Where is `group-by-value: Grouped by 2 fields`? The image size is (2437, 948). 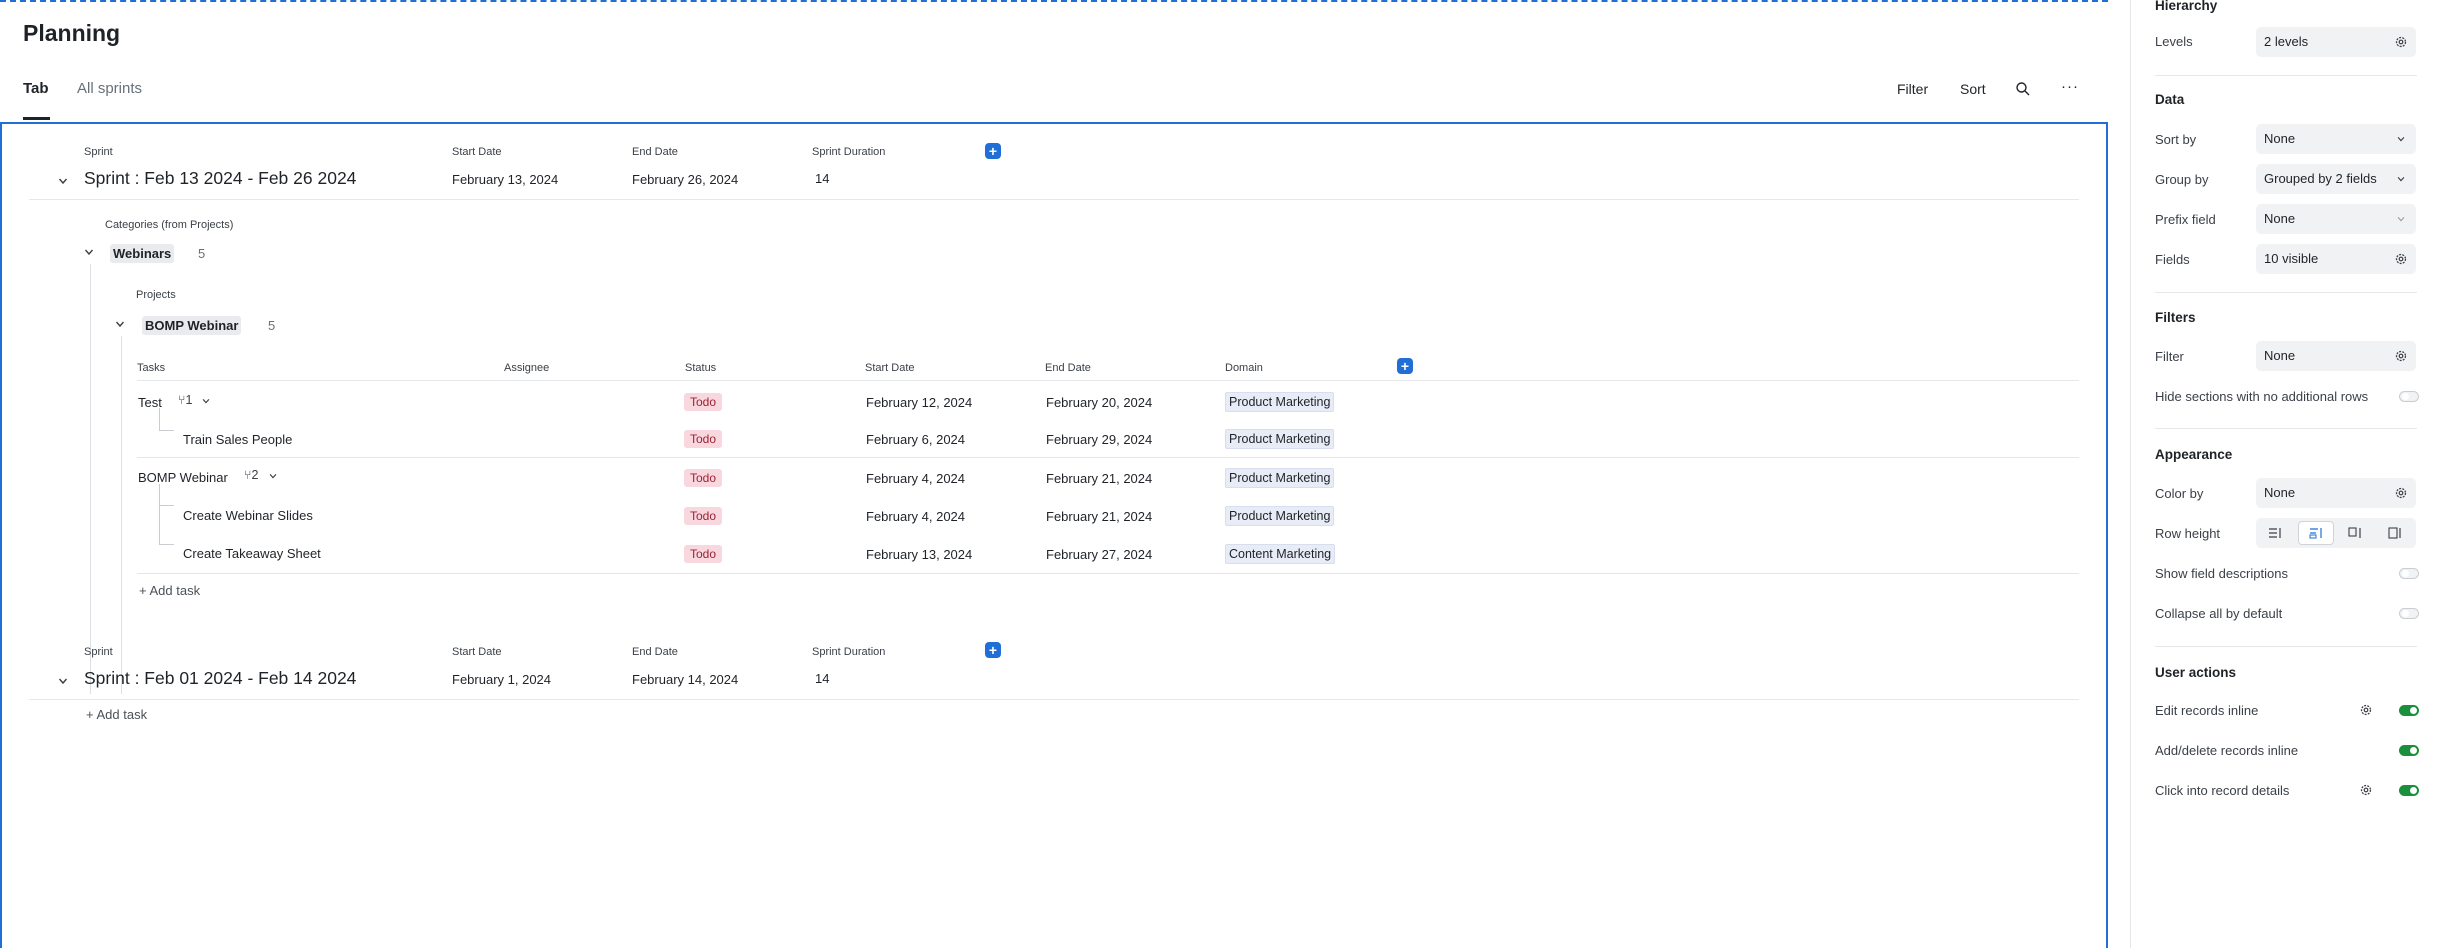
group-by-value: Grouped by 2 fields is located at coordinates (2320, 178).